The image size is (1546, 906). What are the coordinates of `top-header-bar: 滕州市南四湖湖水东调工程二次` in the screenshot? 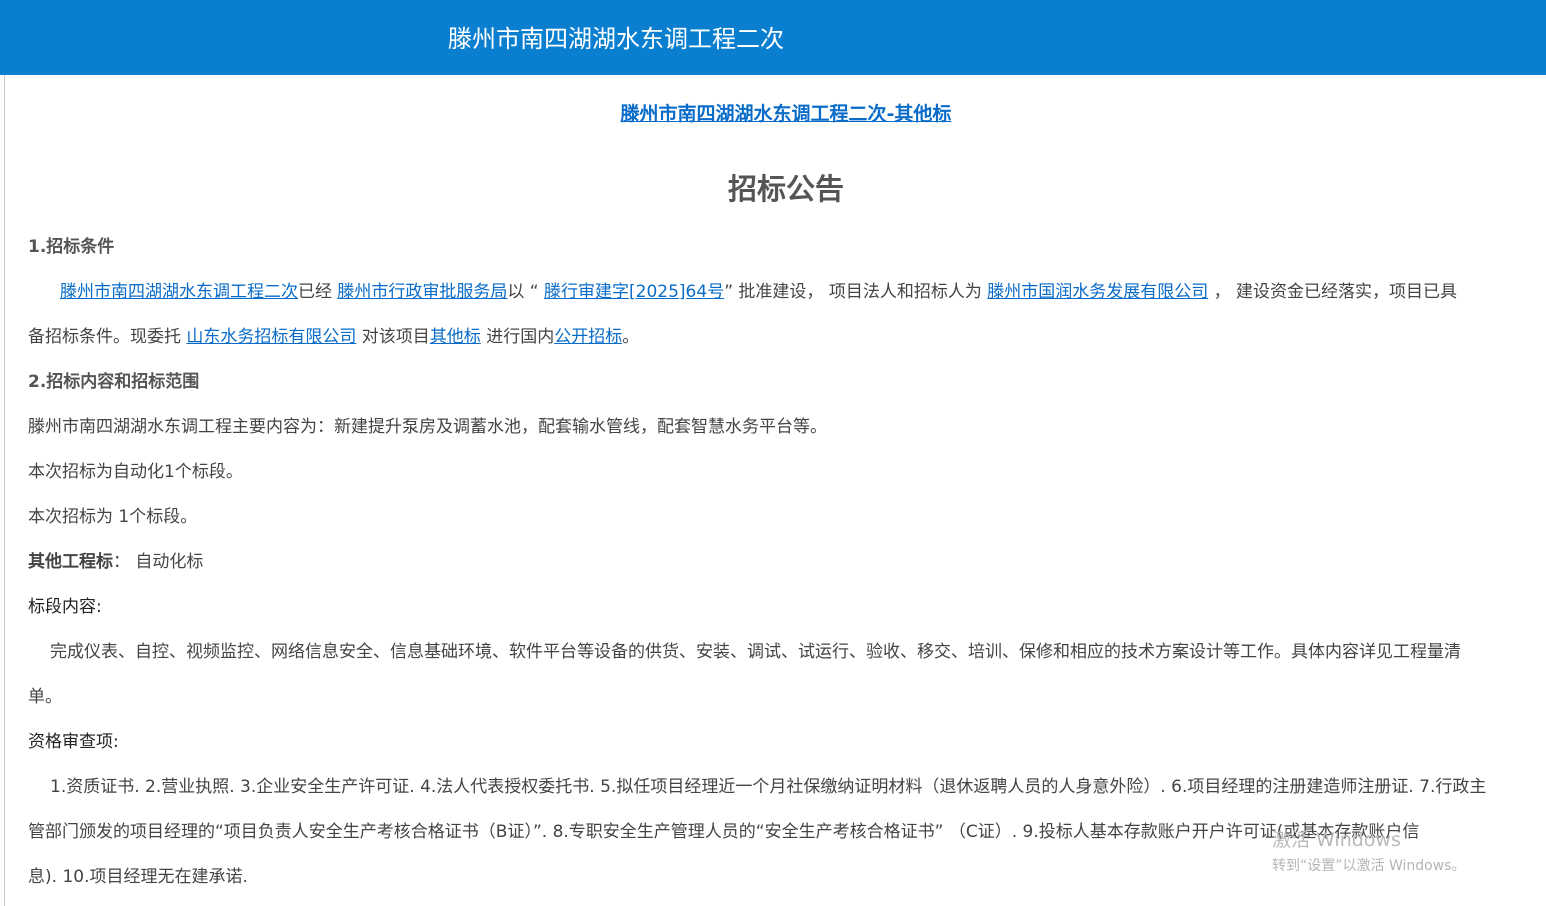 It's located at (773, 37).